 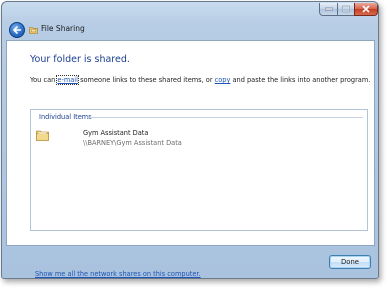 What do you see at coordinates (44, 80) in the screenshot?
I see `instruction-prefix: You can` at bounding box center [44, 80].